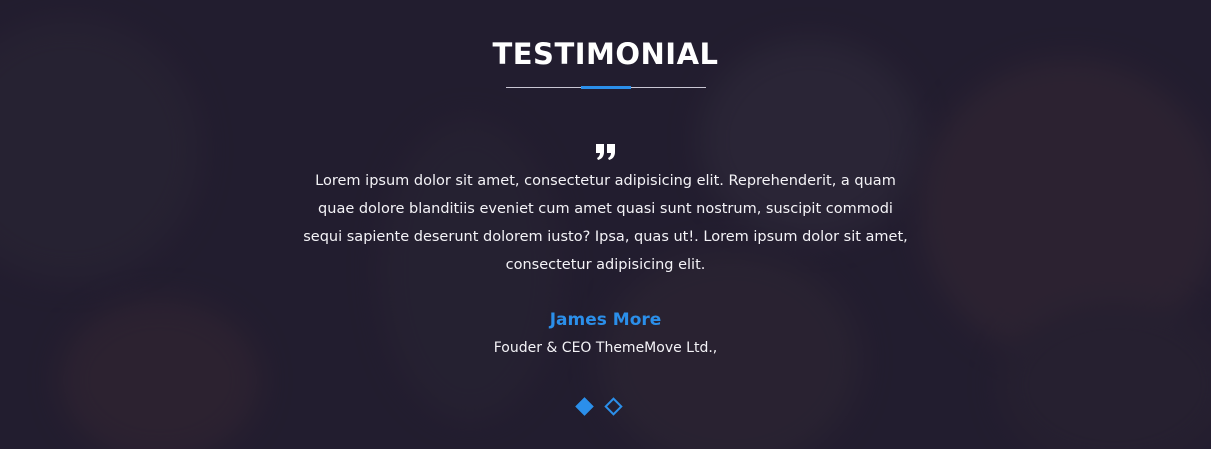 This screenshot has height=449, width=1211. Describe the element at coordinates (605, 320) in the screenshot. I see `testimonial-author: James More` at that location.